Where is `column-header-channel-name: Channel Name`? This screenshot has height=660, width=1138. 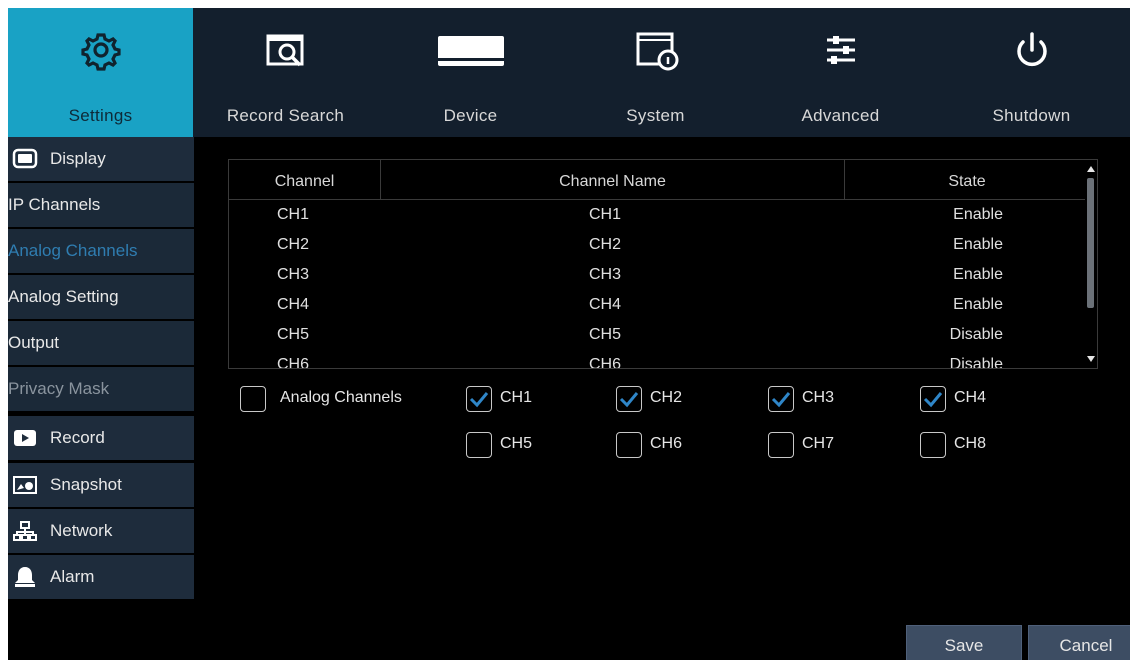
column-header-channel-name: Channel Name is located at coordinates (613, 180).